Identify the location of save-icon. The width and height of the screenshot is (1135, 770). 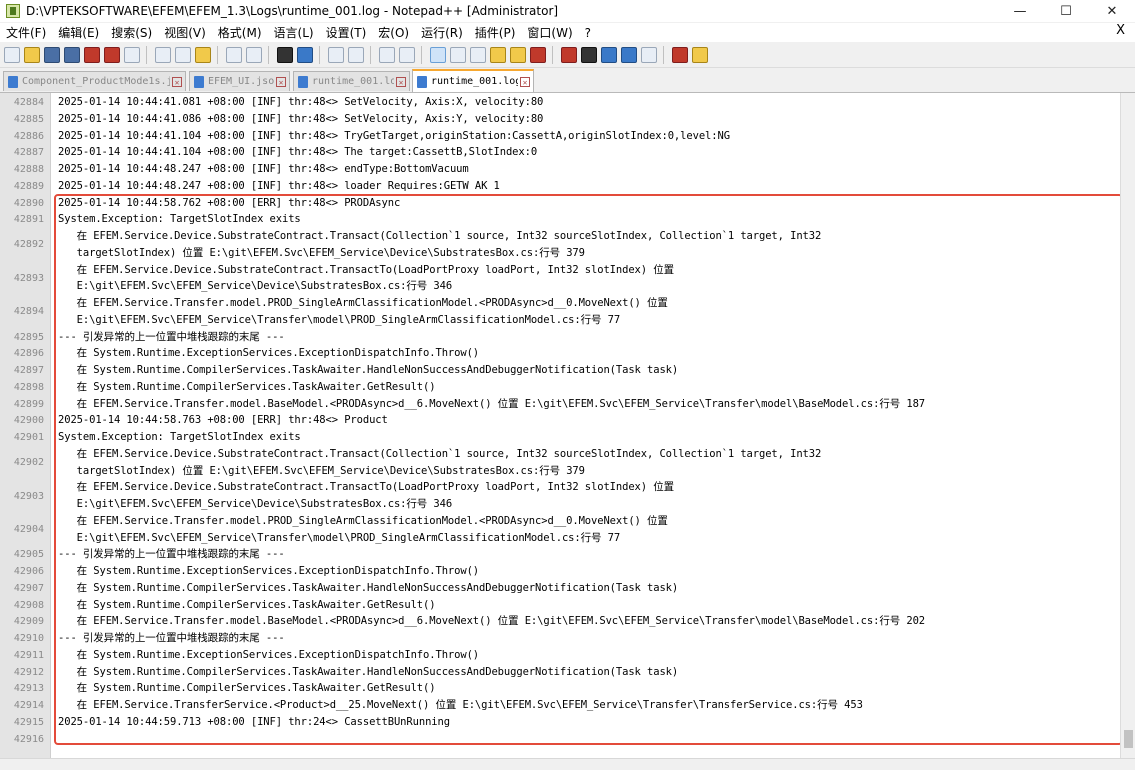
(52, 54).